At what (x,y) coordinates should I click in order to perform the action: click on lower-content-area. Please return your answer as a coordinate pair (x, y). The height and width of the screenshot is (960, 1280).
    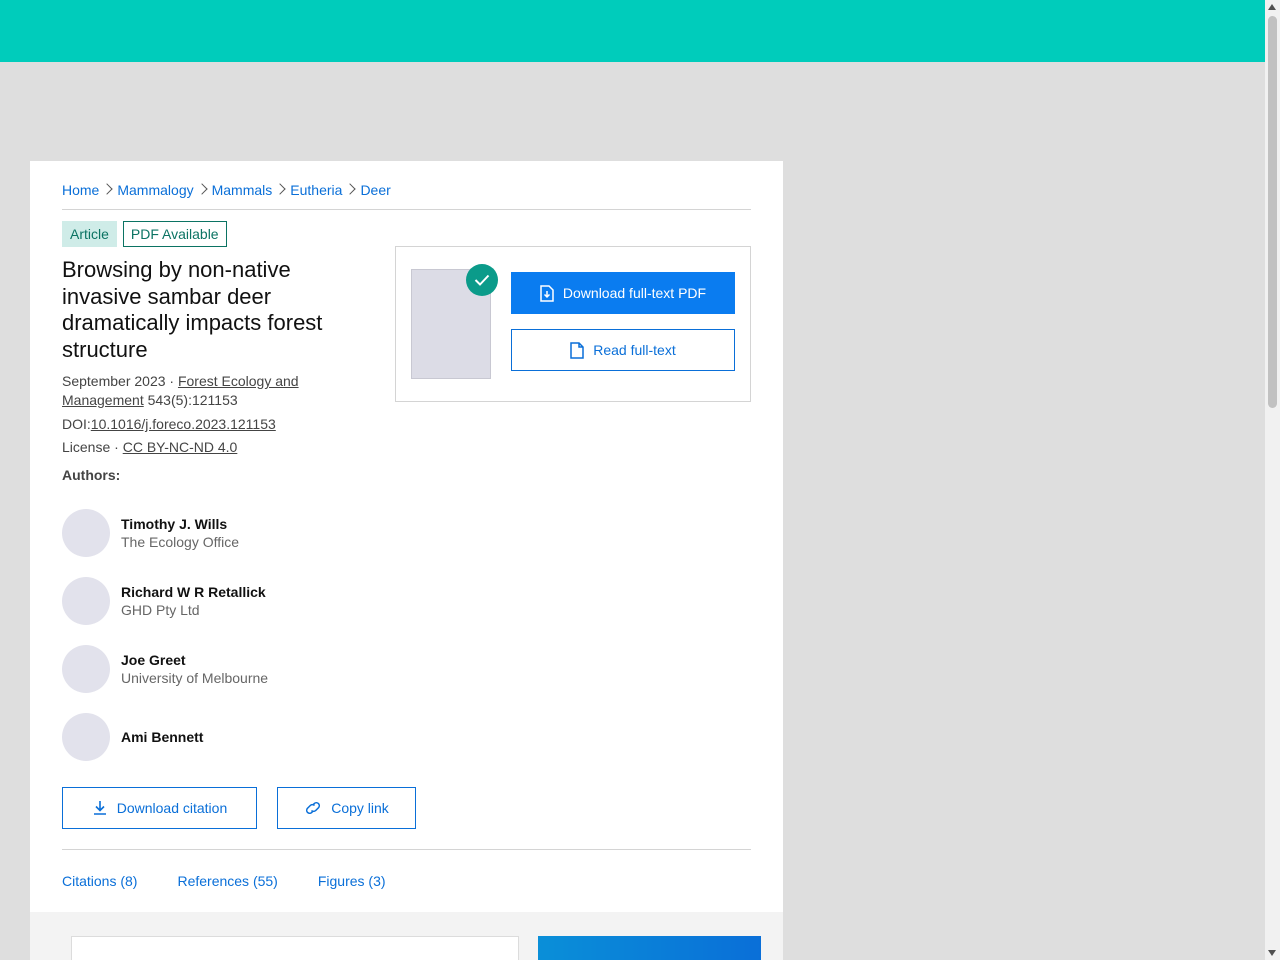
    Looking at the image, I should click on (406, 936).